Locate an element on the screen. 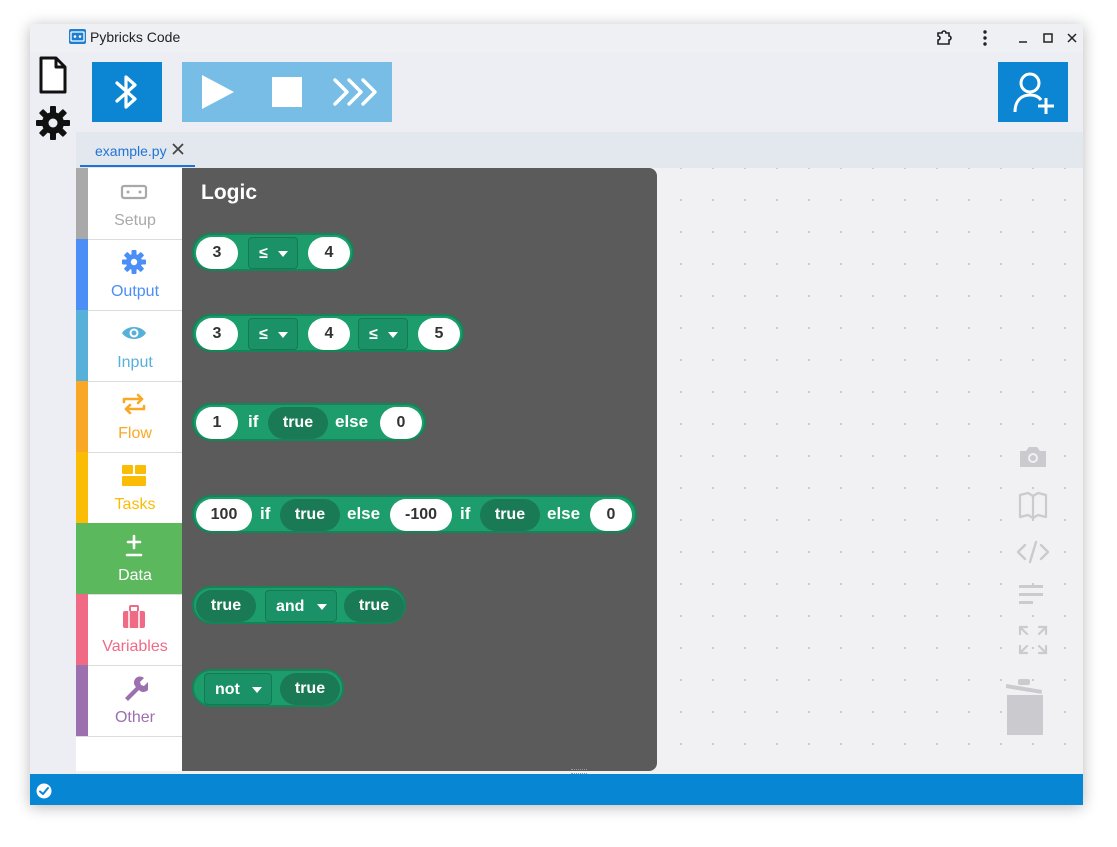  kebab-menu-icon is located at coordinates (985, 38).